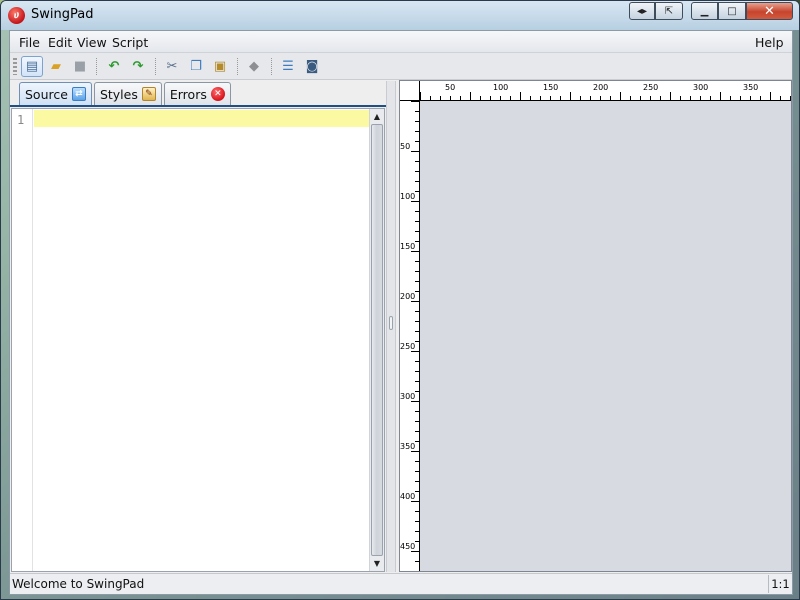 Image resolution: width=800 pixels, height=600 pixels. I want to click on split-pane-divider, so click(391, 326).